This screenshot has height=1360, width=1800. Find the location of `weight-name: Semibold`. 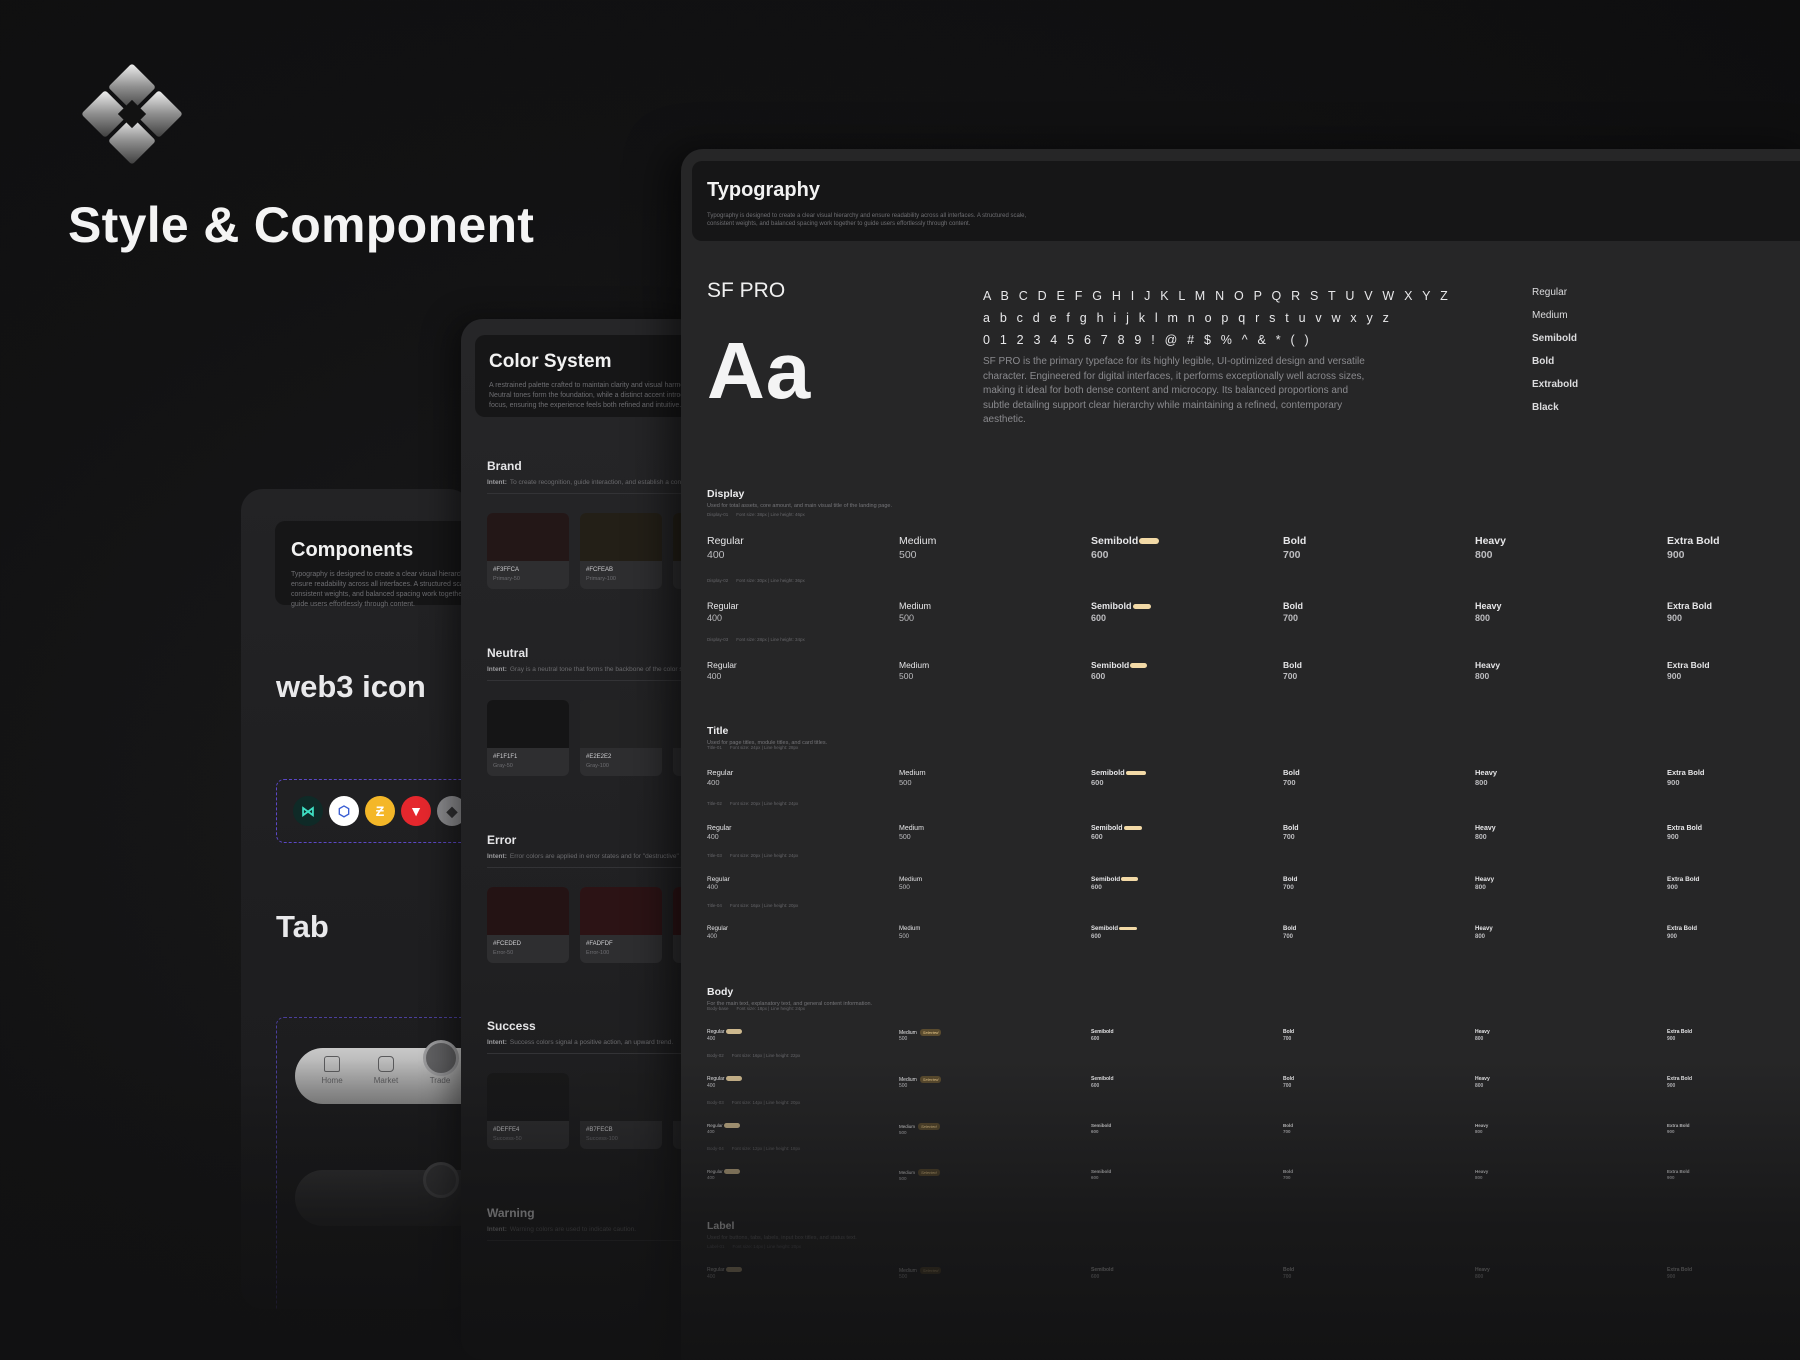

weight-name: Semibold is located at coordinates (1101, 1171).